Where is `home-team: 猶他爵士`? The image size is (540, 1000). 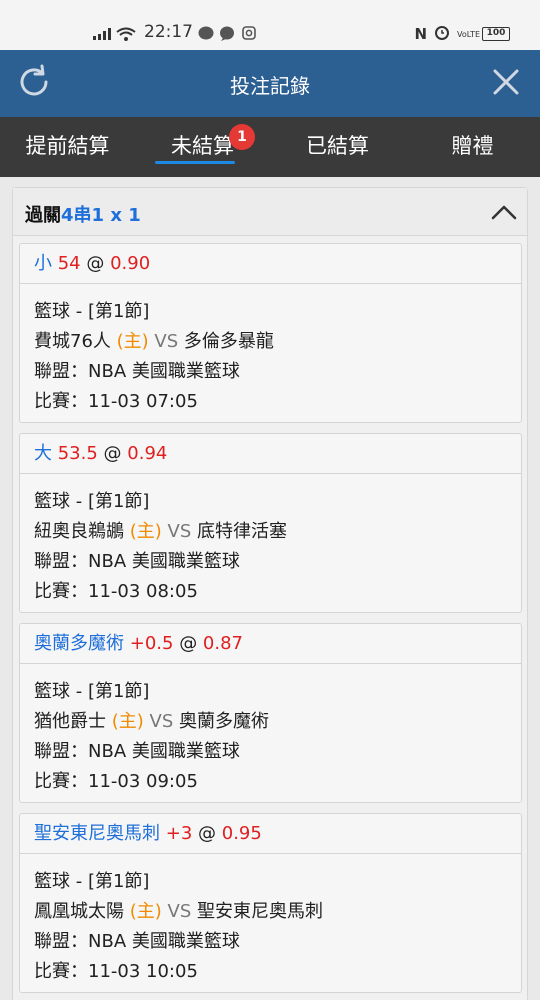 home-team: 猶他爵士 is located at coordinates (70, 721).